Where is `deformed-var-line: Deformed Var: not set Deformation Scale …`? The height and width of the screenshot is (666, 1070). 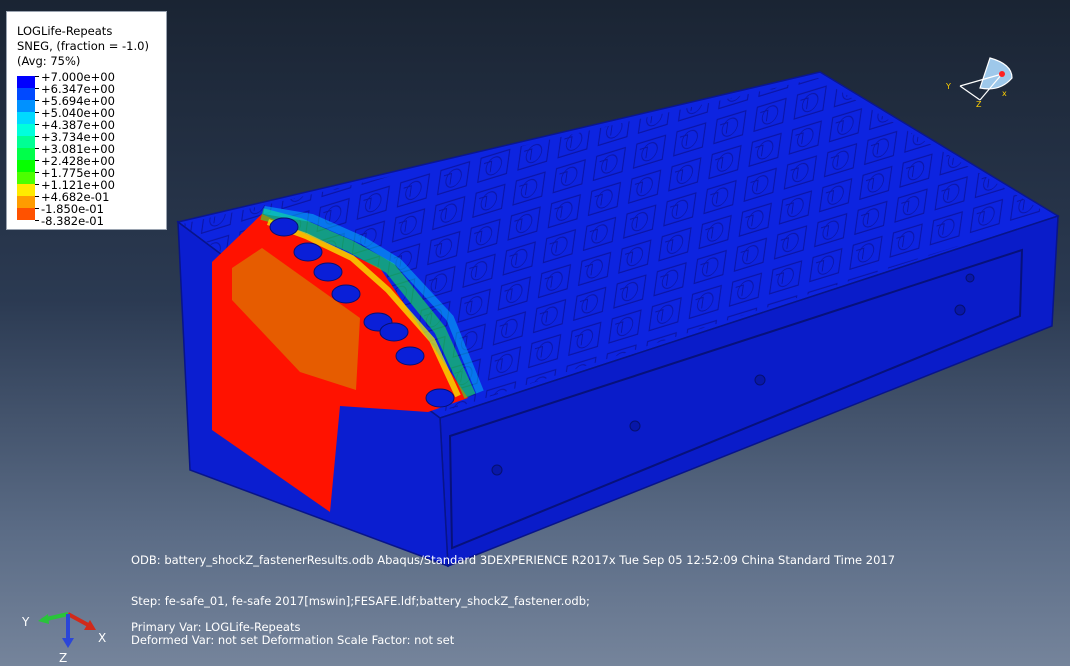
deformed-var-line: Deformed Var: not set Deformation Scale … is located at coordinates (293, 640).